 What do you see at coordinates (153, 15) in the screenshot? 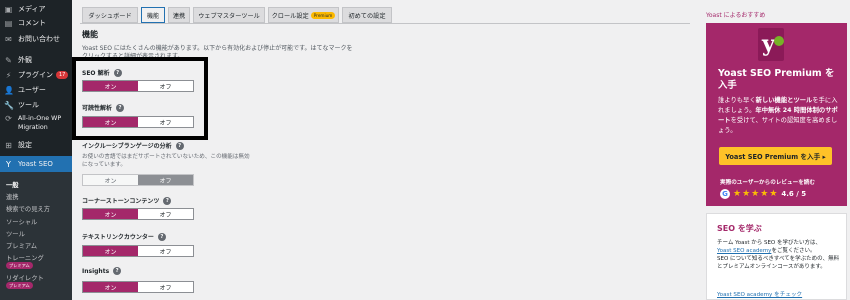
I see `tab-features: 機能` at bounding box center [153, 15].